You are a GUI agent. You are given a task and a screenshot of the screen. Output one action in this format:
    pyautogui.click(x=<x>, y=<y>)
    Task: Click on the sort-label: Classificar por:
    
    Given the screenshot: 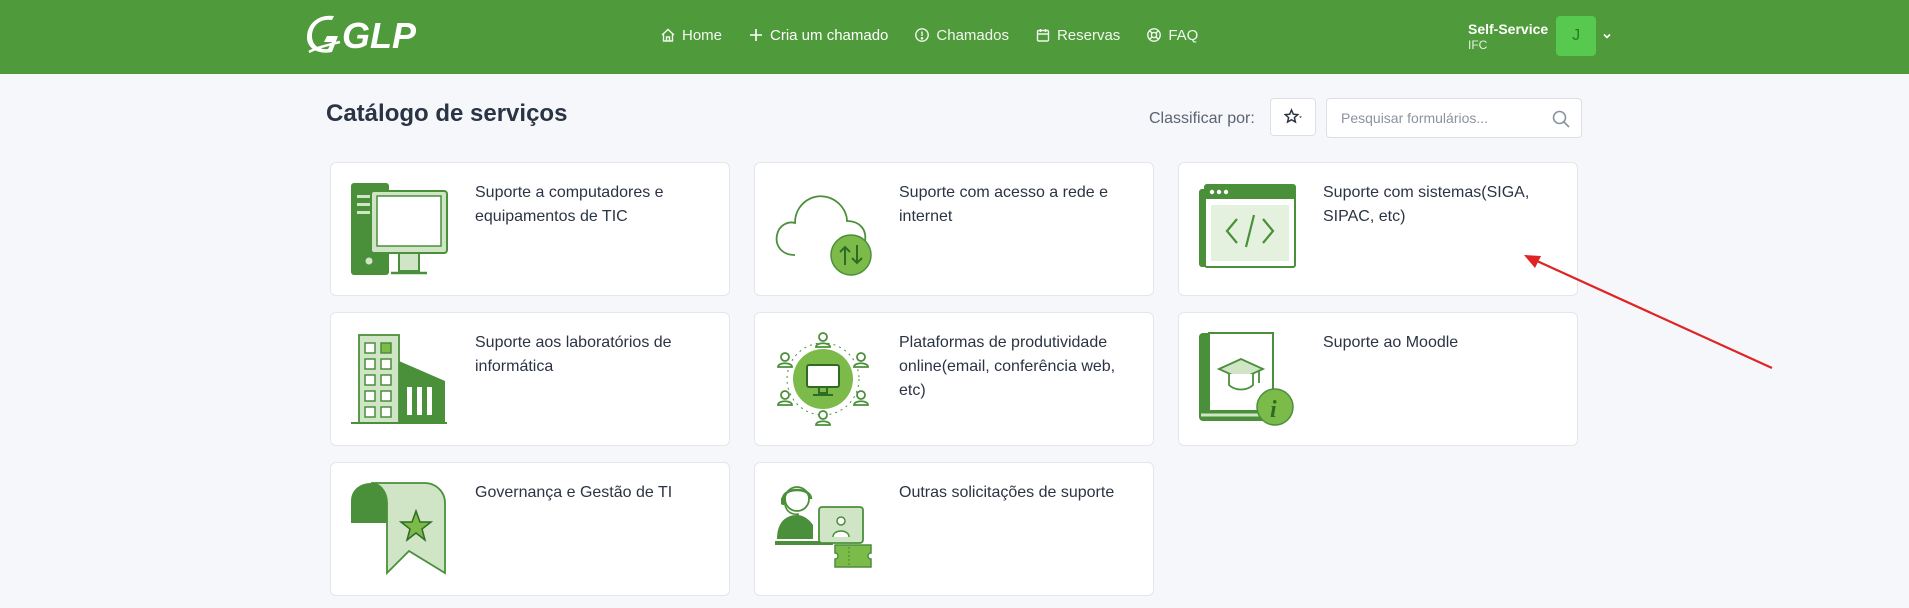 What is the action you would take?
    pyautogui.click(x=1202, y=118)
    